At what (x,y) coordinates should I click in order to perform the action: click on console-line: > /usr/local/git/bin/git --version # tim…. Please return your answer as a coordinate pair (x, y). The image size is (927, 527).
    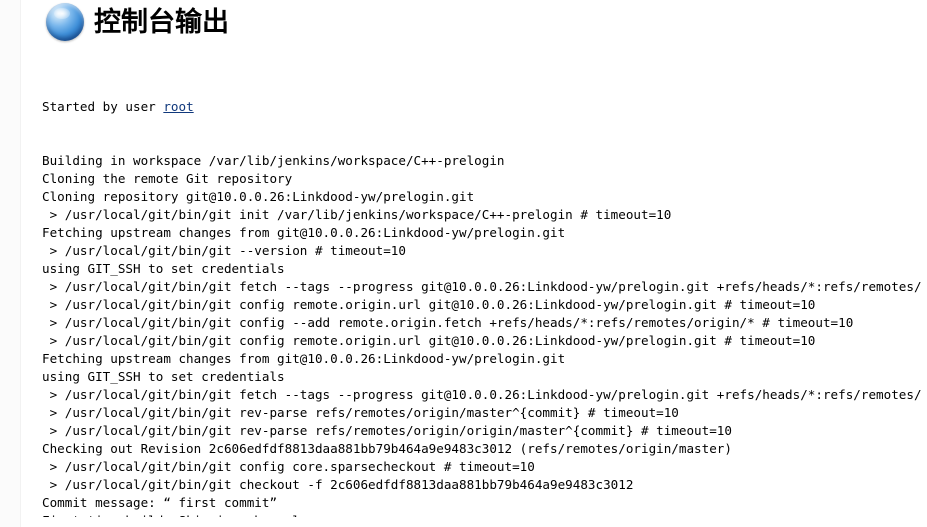
    Looking at the image, I should click on (224, 250).